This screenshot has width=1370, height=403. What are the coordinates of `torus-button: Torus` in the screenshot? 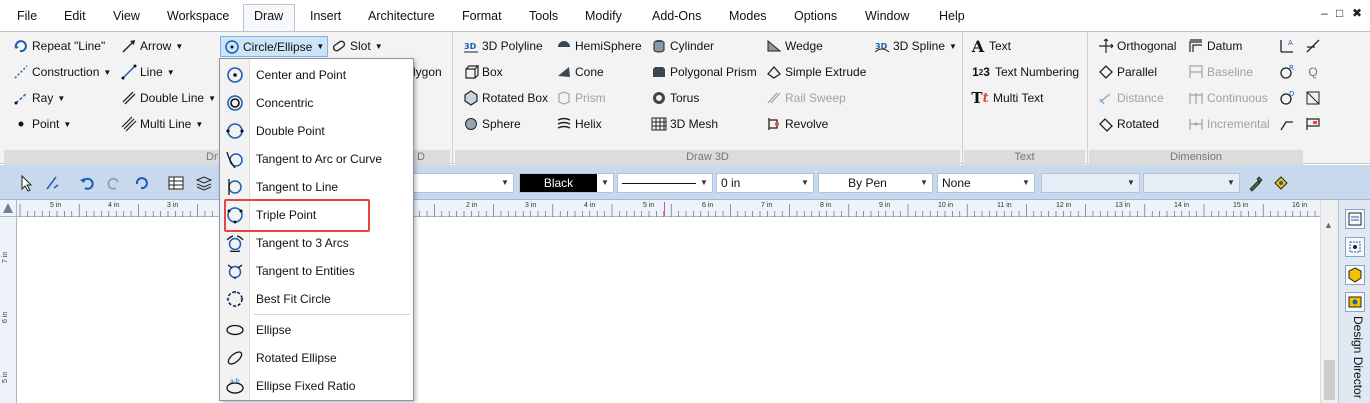 It's located at (675, 98).